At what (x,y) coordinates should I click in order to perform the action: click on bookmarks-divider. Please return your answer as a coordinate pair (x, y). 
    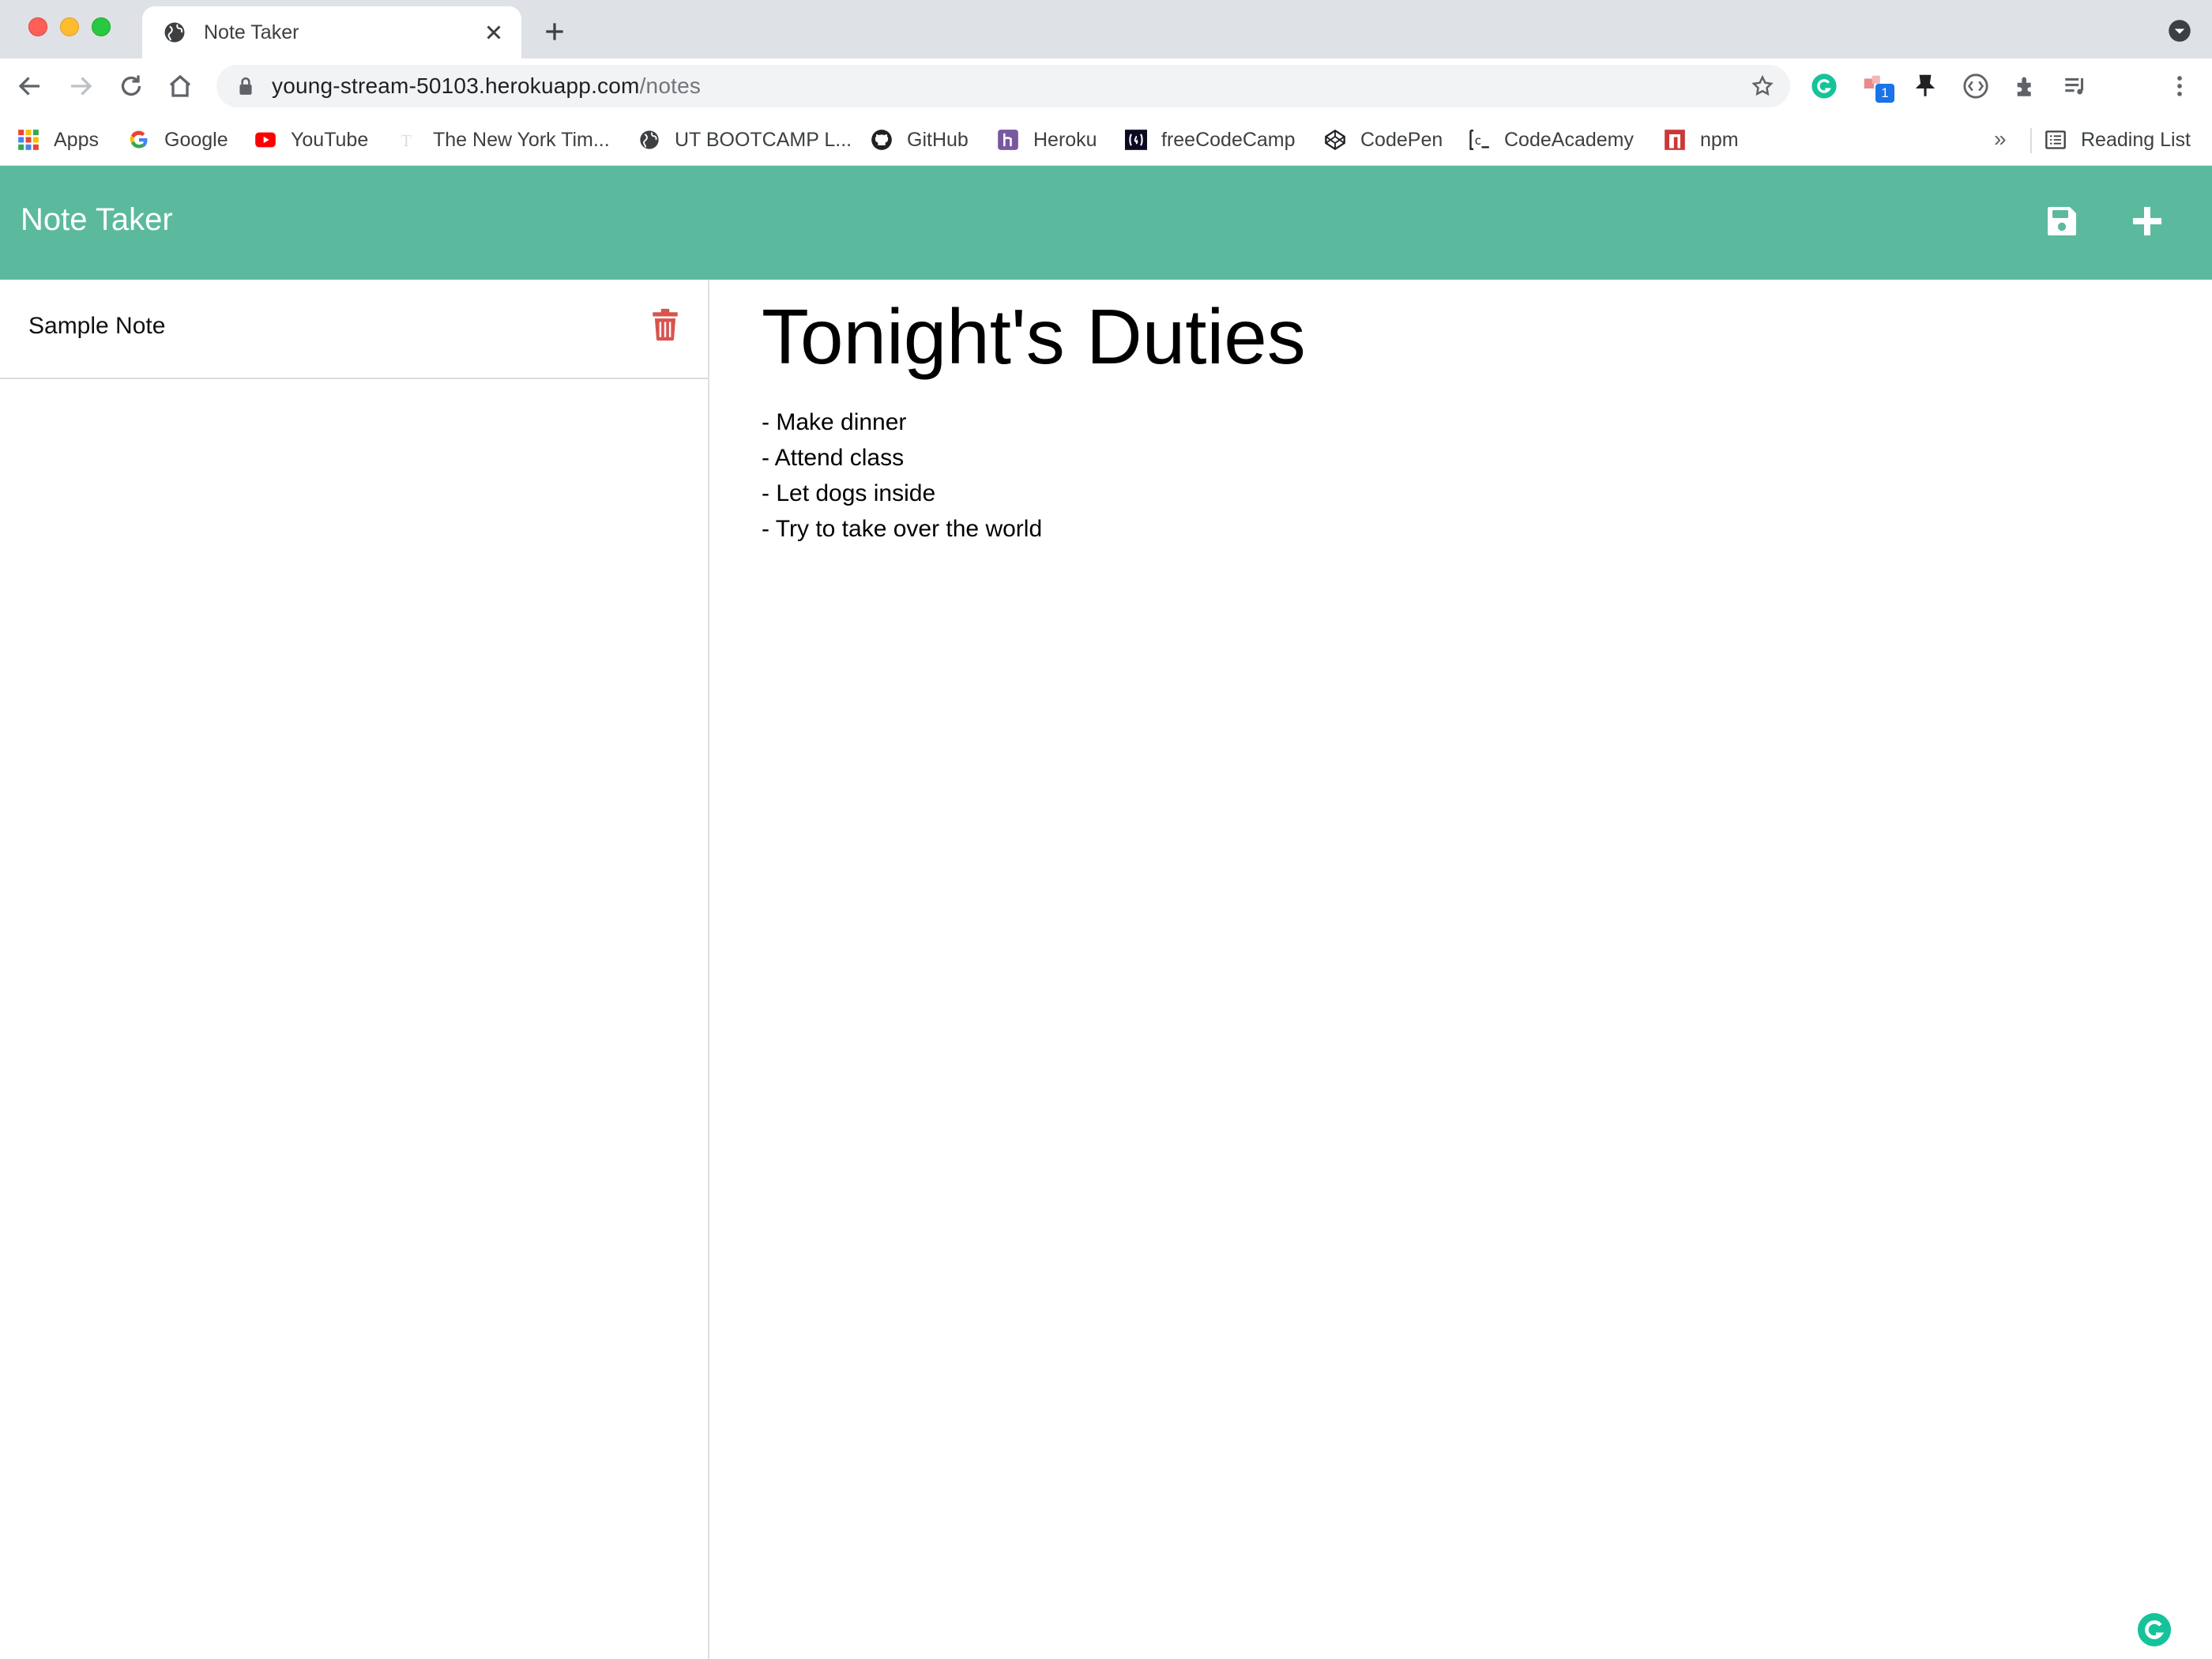
    Looking at the image, I should click on (2031, 141).